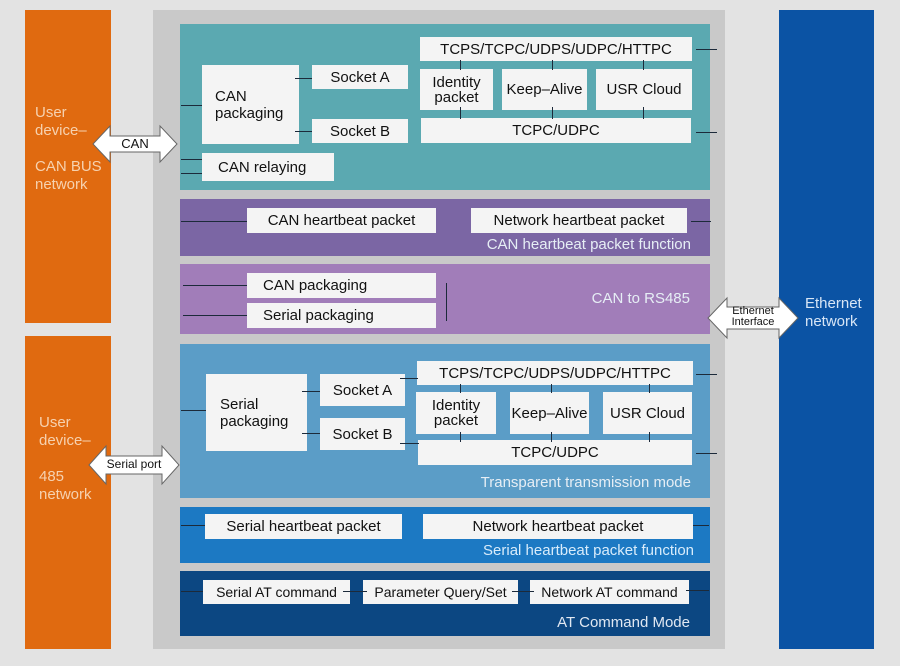  Describe the element at coordinates (341, 315) in the screenshot. I see `serial-packaging-row: Serial packaging` at that location.